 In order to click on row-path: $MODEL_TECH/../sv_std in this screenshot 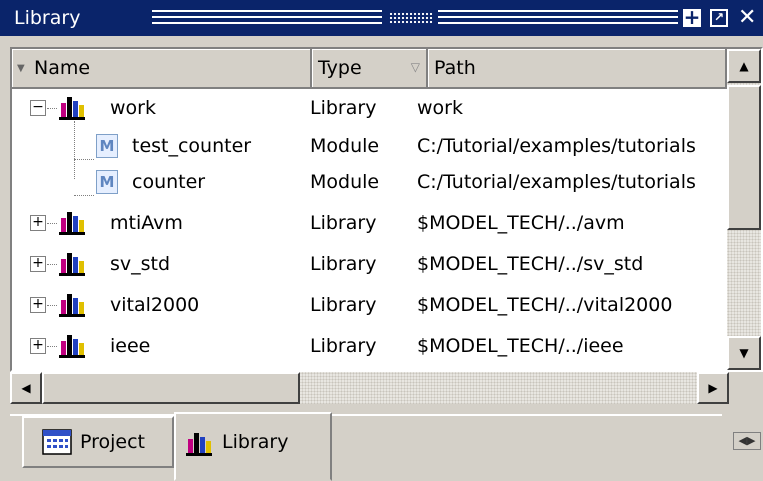, I will do `click(530, 264)`.